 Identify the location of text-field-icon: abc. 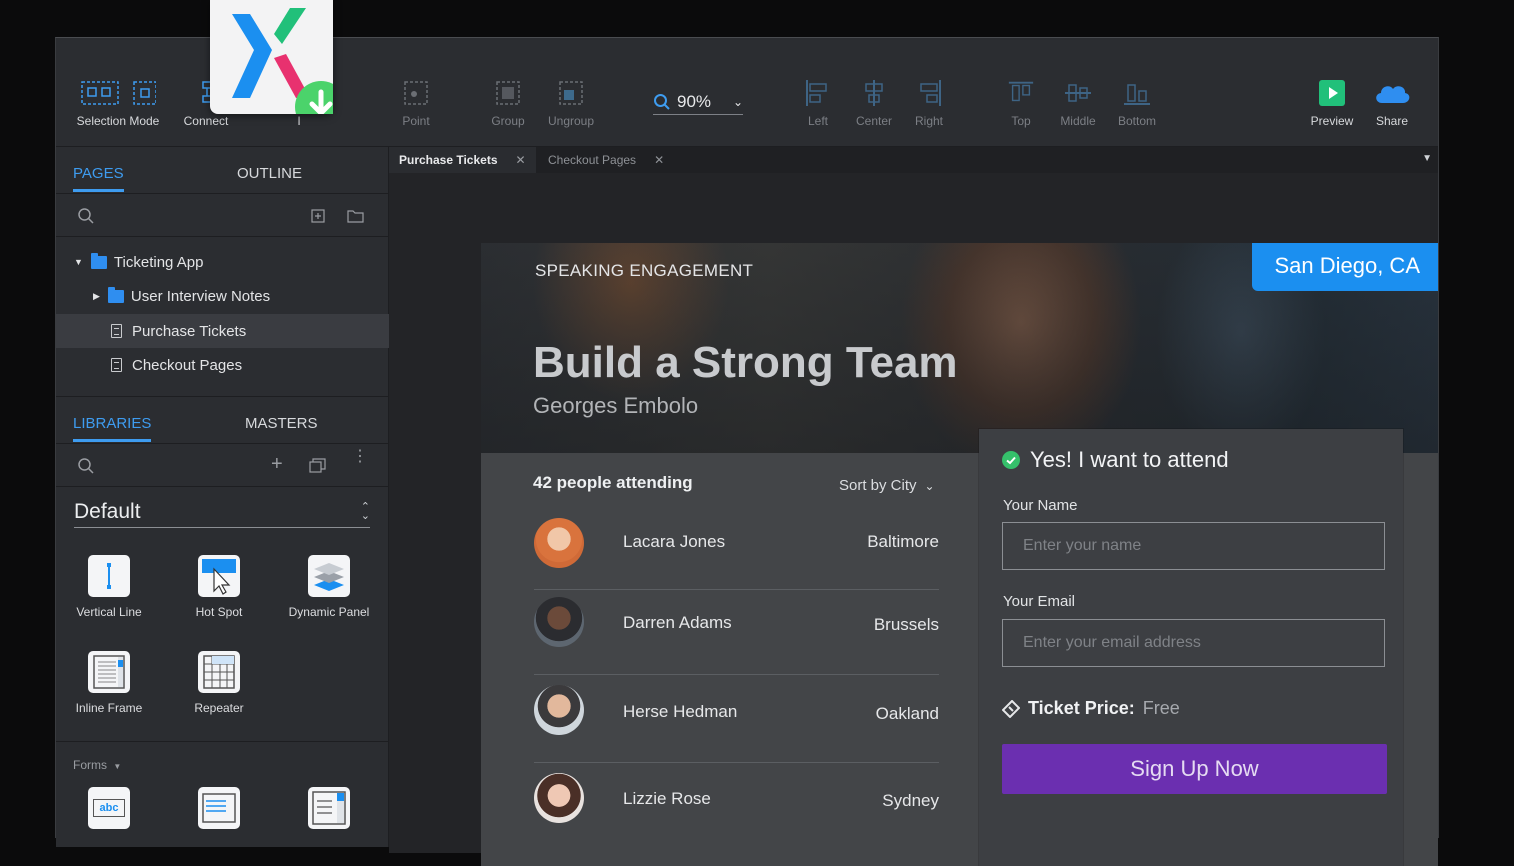
(109, 808).